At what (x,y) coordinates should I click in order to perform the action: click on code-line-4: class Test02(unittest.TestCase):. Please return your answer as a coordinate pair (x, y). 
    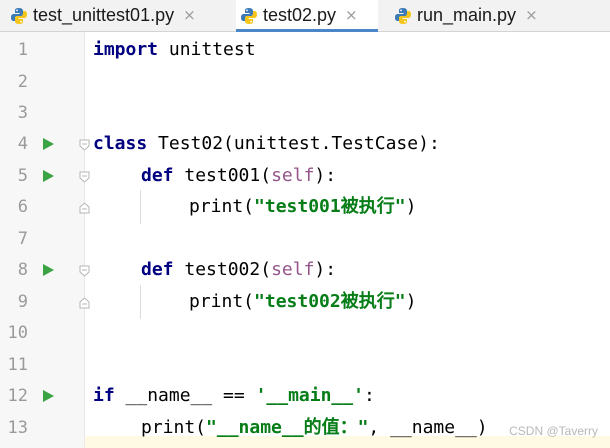
    Looking at the image, I should click on (266, 144).